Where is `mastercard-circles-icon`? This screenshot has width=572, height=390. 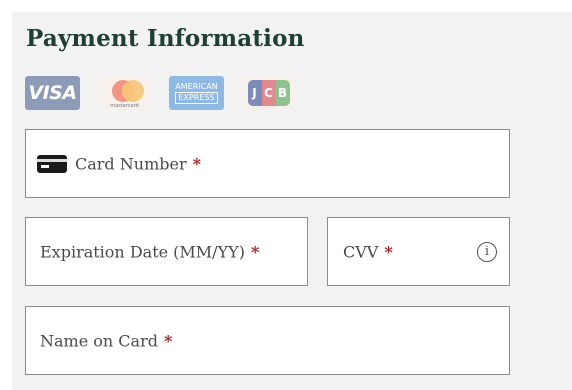
mastercard-circles-icon is located at coordinates (125, 90).